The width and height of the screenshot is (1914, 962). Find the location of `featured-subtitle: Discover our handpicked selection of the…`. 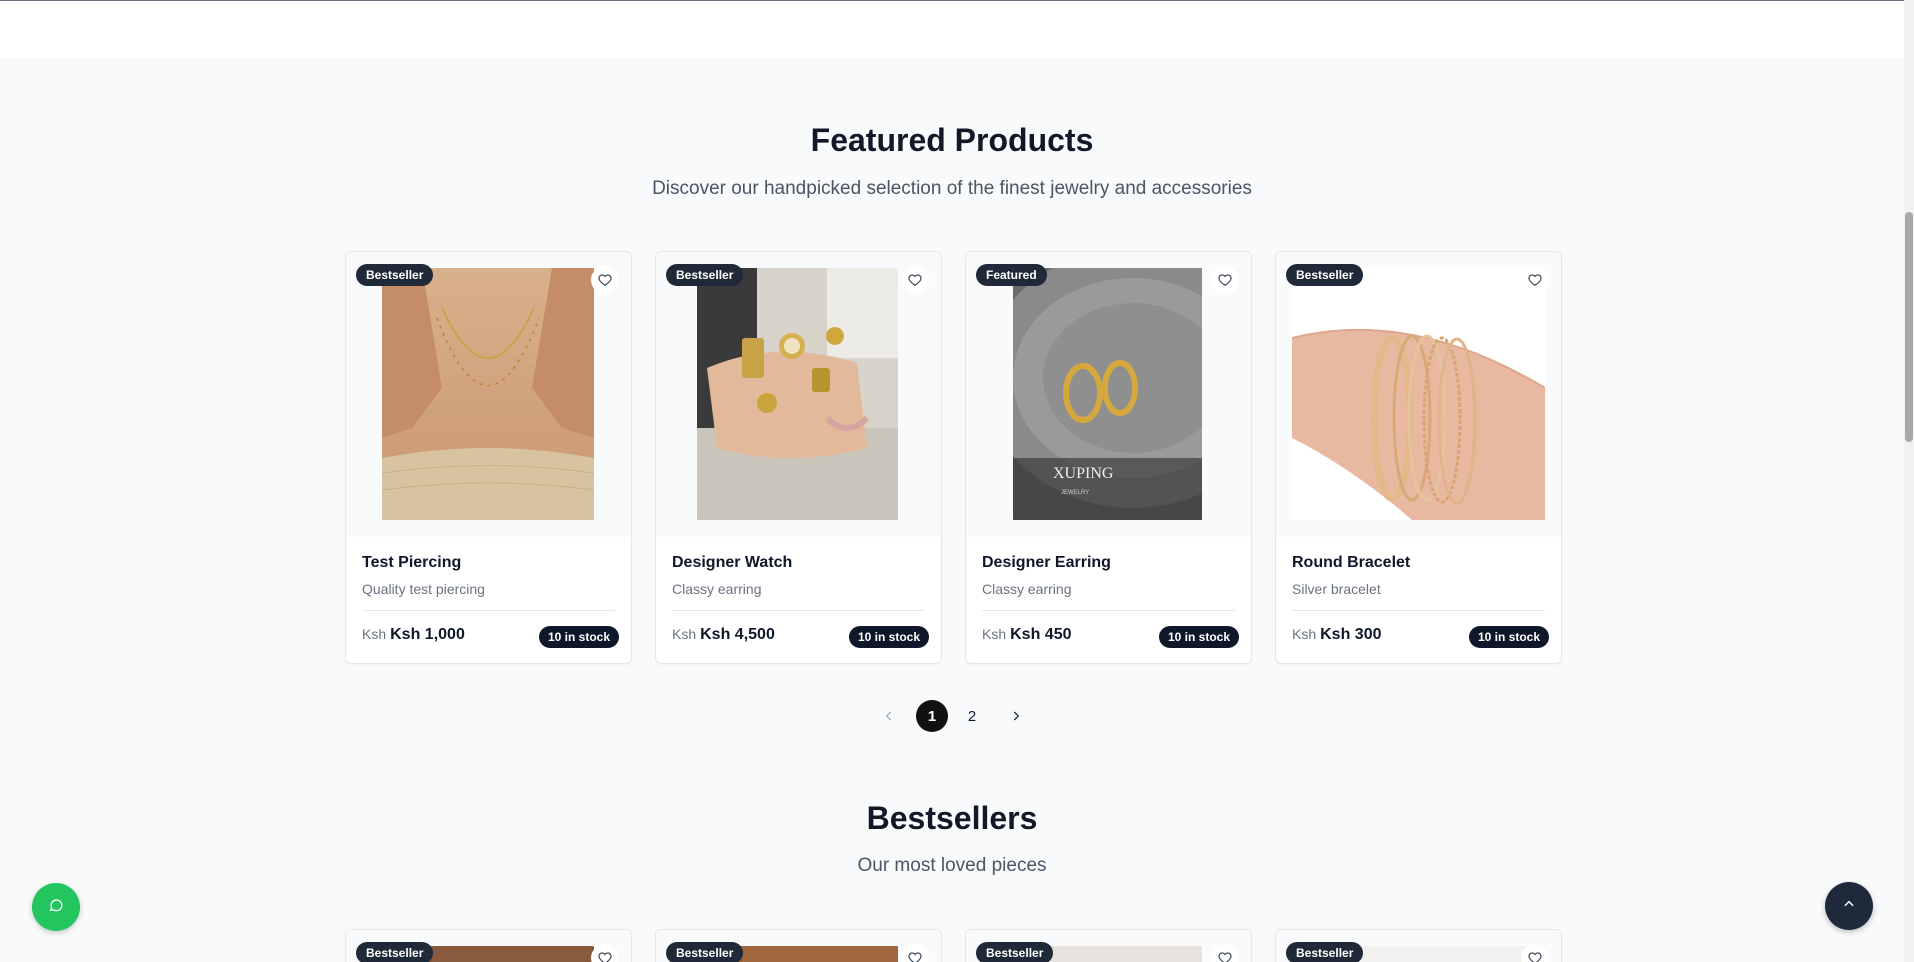

featured-subtitle: Discover our handpicked selection of the… is located at coordinates (952, 188).